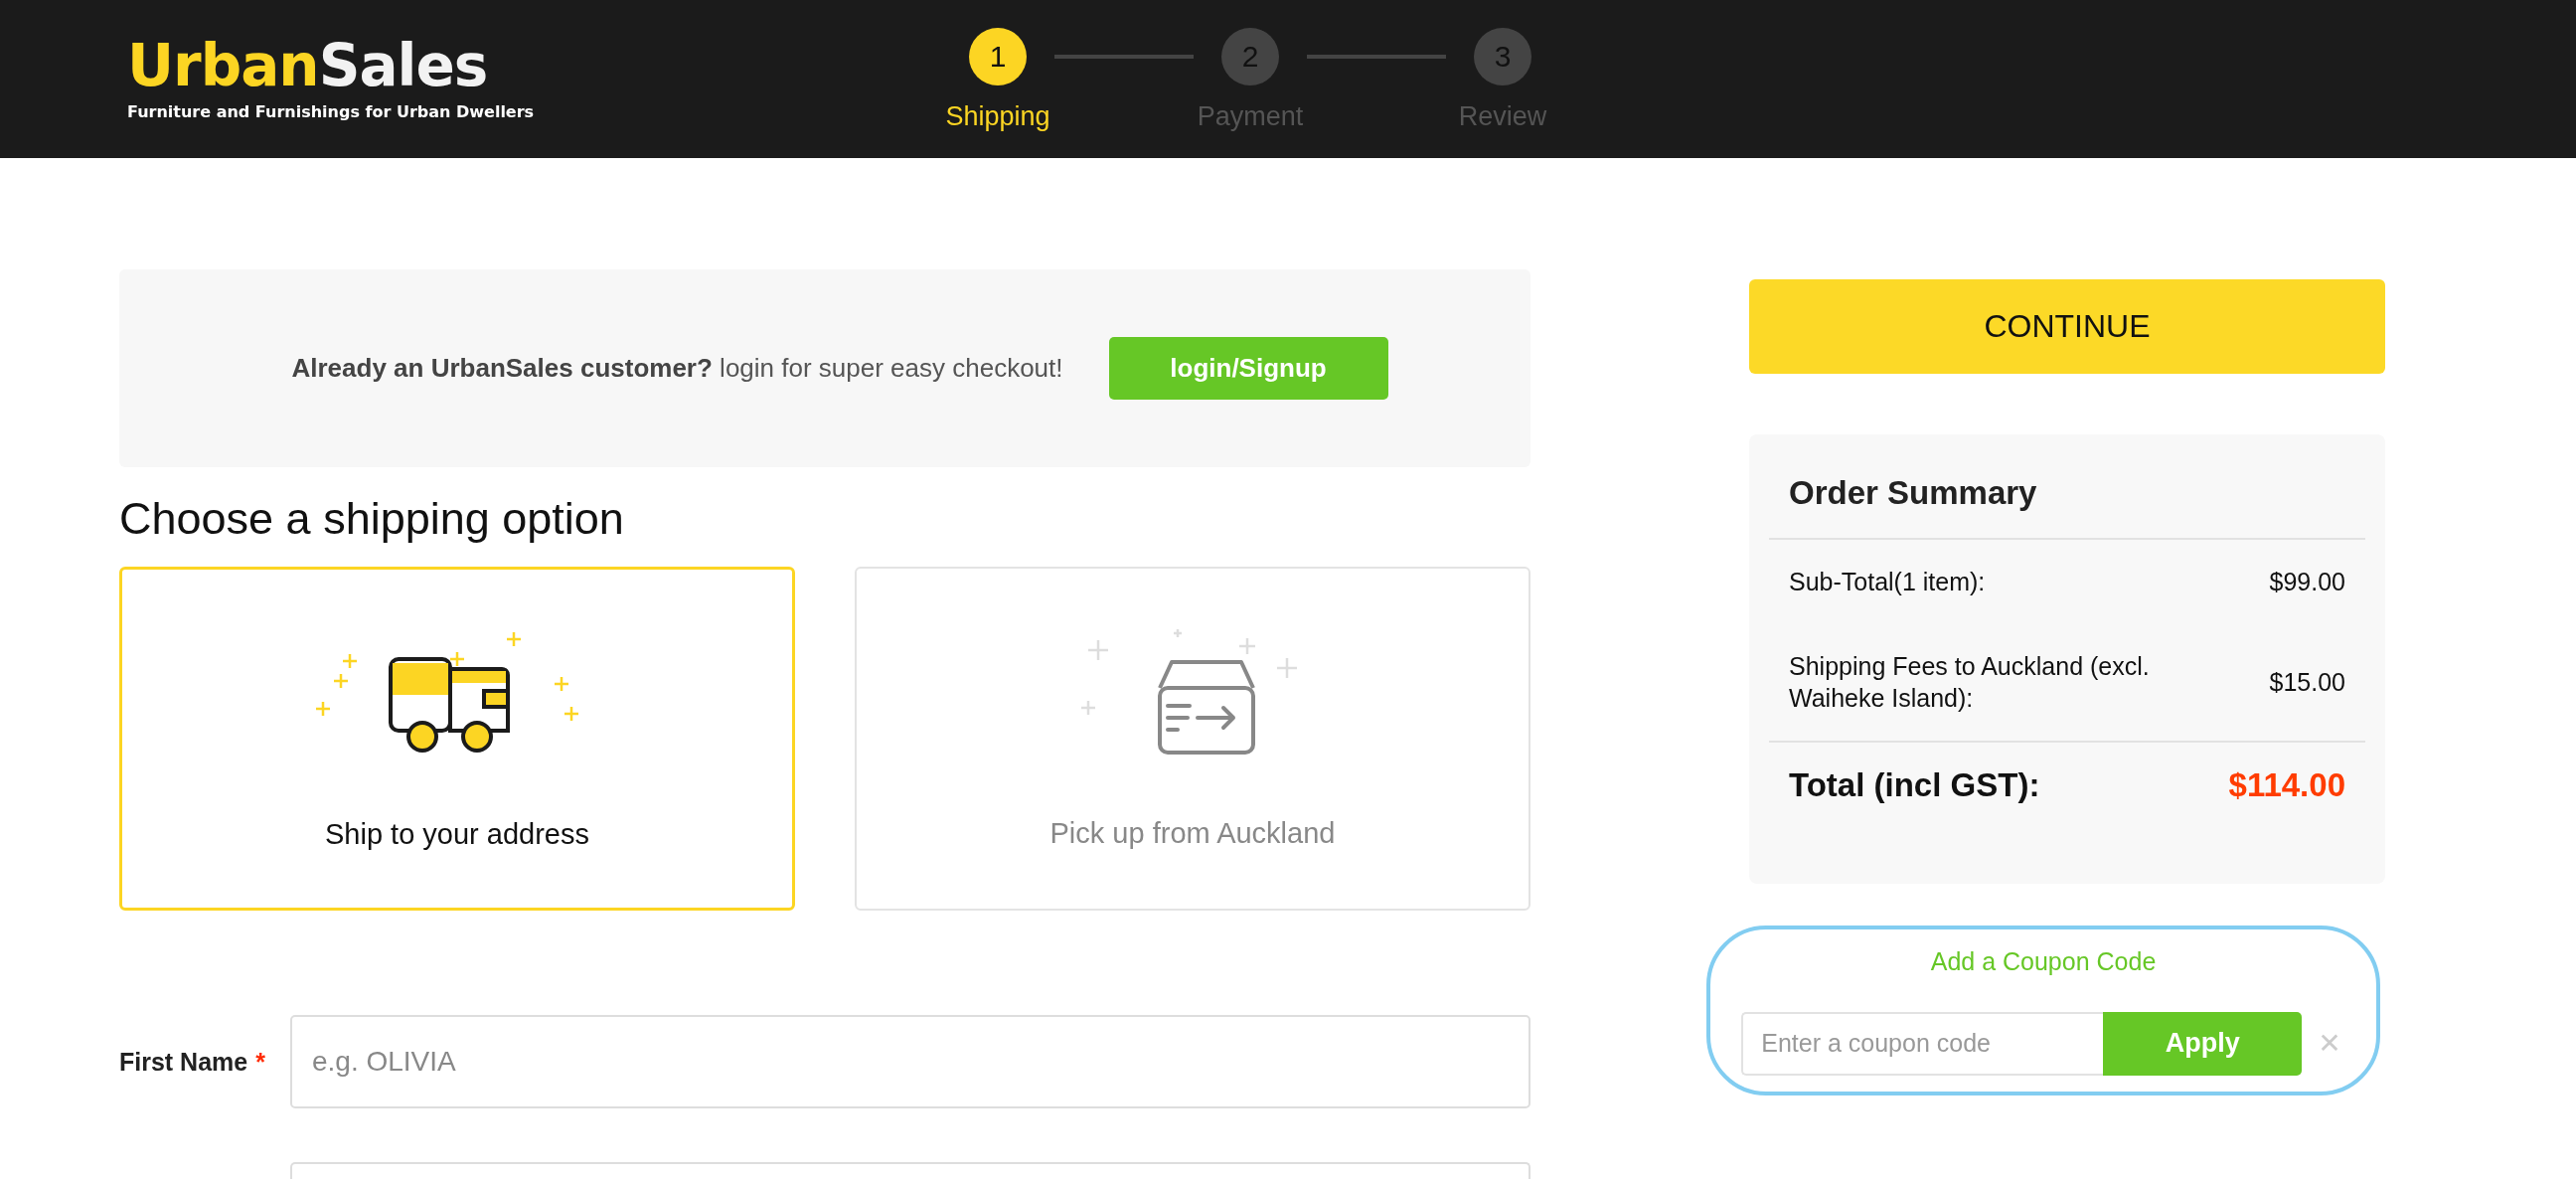 The width and height of the screenshot is (2576, 1179). Describe the element at coordinates (2067, 326) in the screenshot. I see `continue-button: CONTINUE` at that location.